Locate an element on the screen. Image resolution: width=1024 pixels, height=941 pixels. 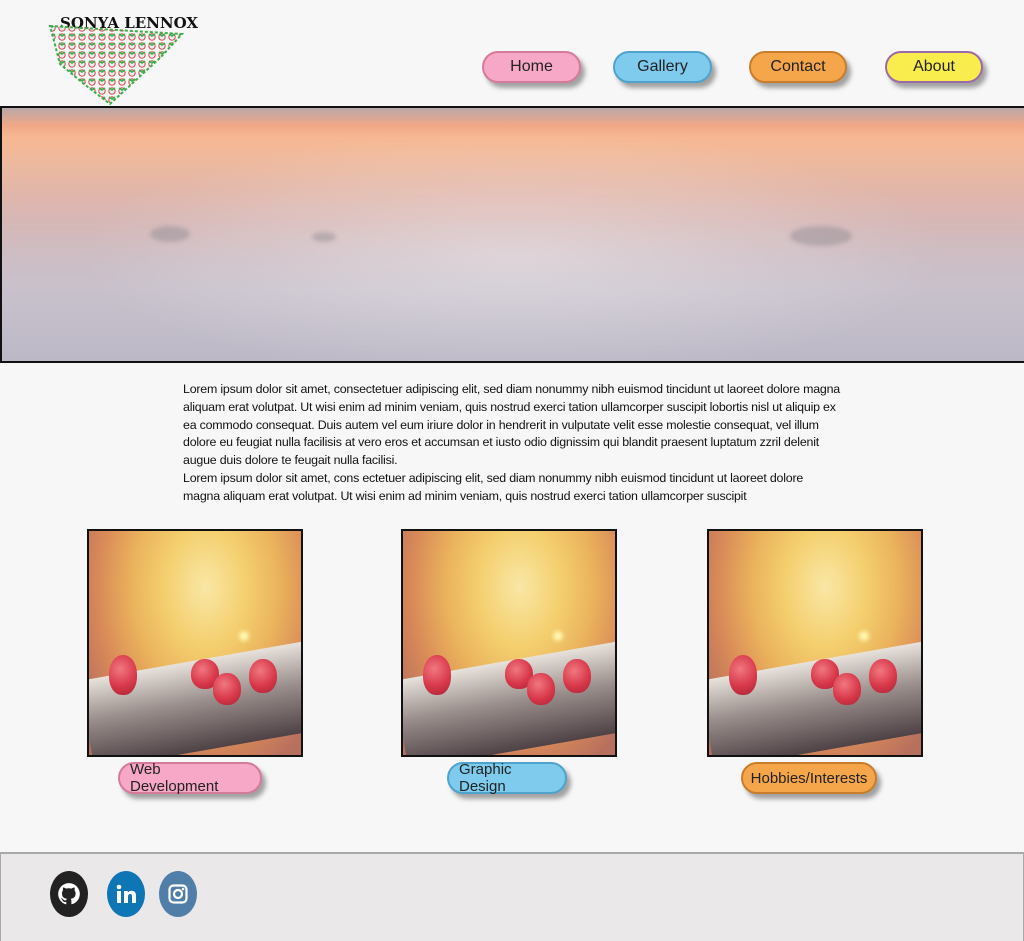
hobbies-interests-thumbnail is located at coordinates (815, 643).